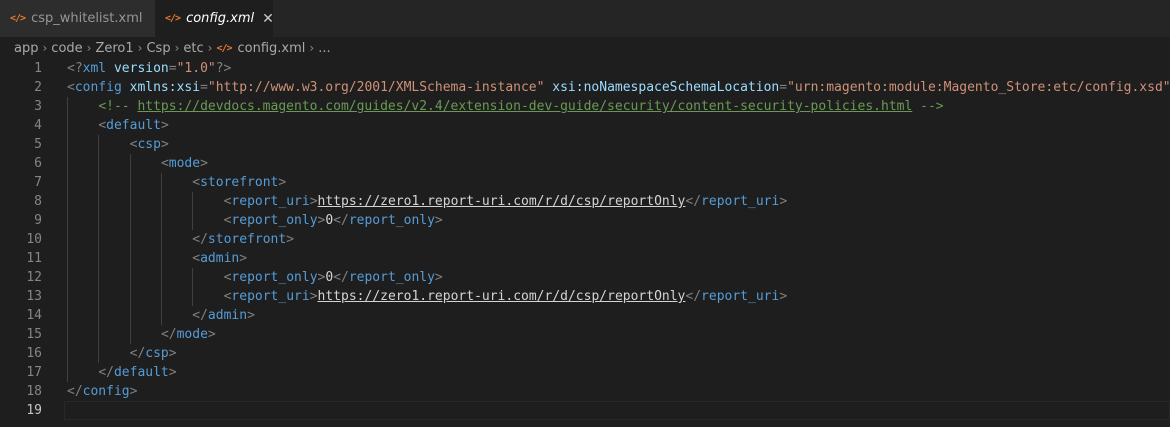  Describe the element at coordinates (227, 315) in the screenshot. I see `token-tag: admin` at that location.